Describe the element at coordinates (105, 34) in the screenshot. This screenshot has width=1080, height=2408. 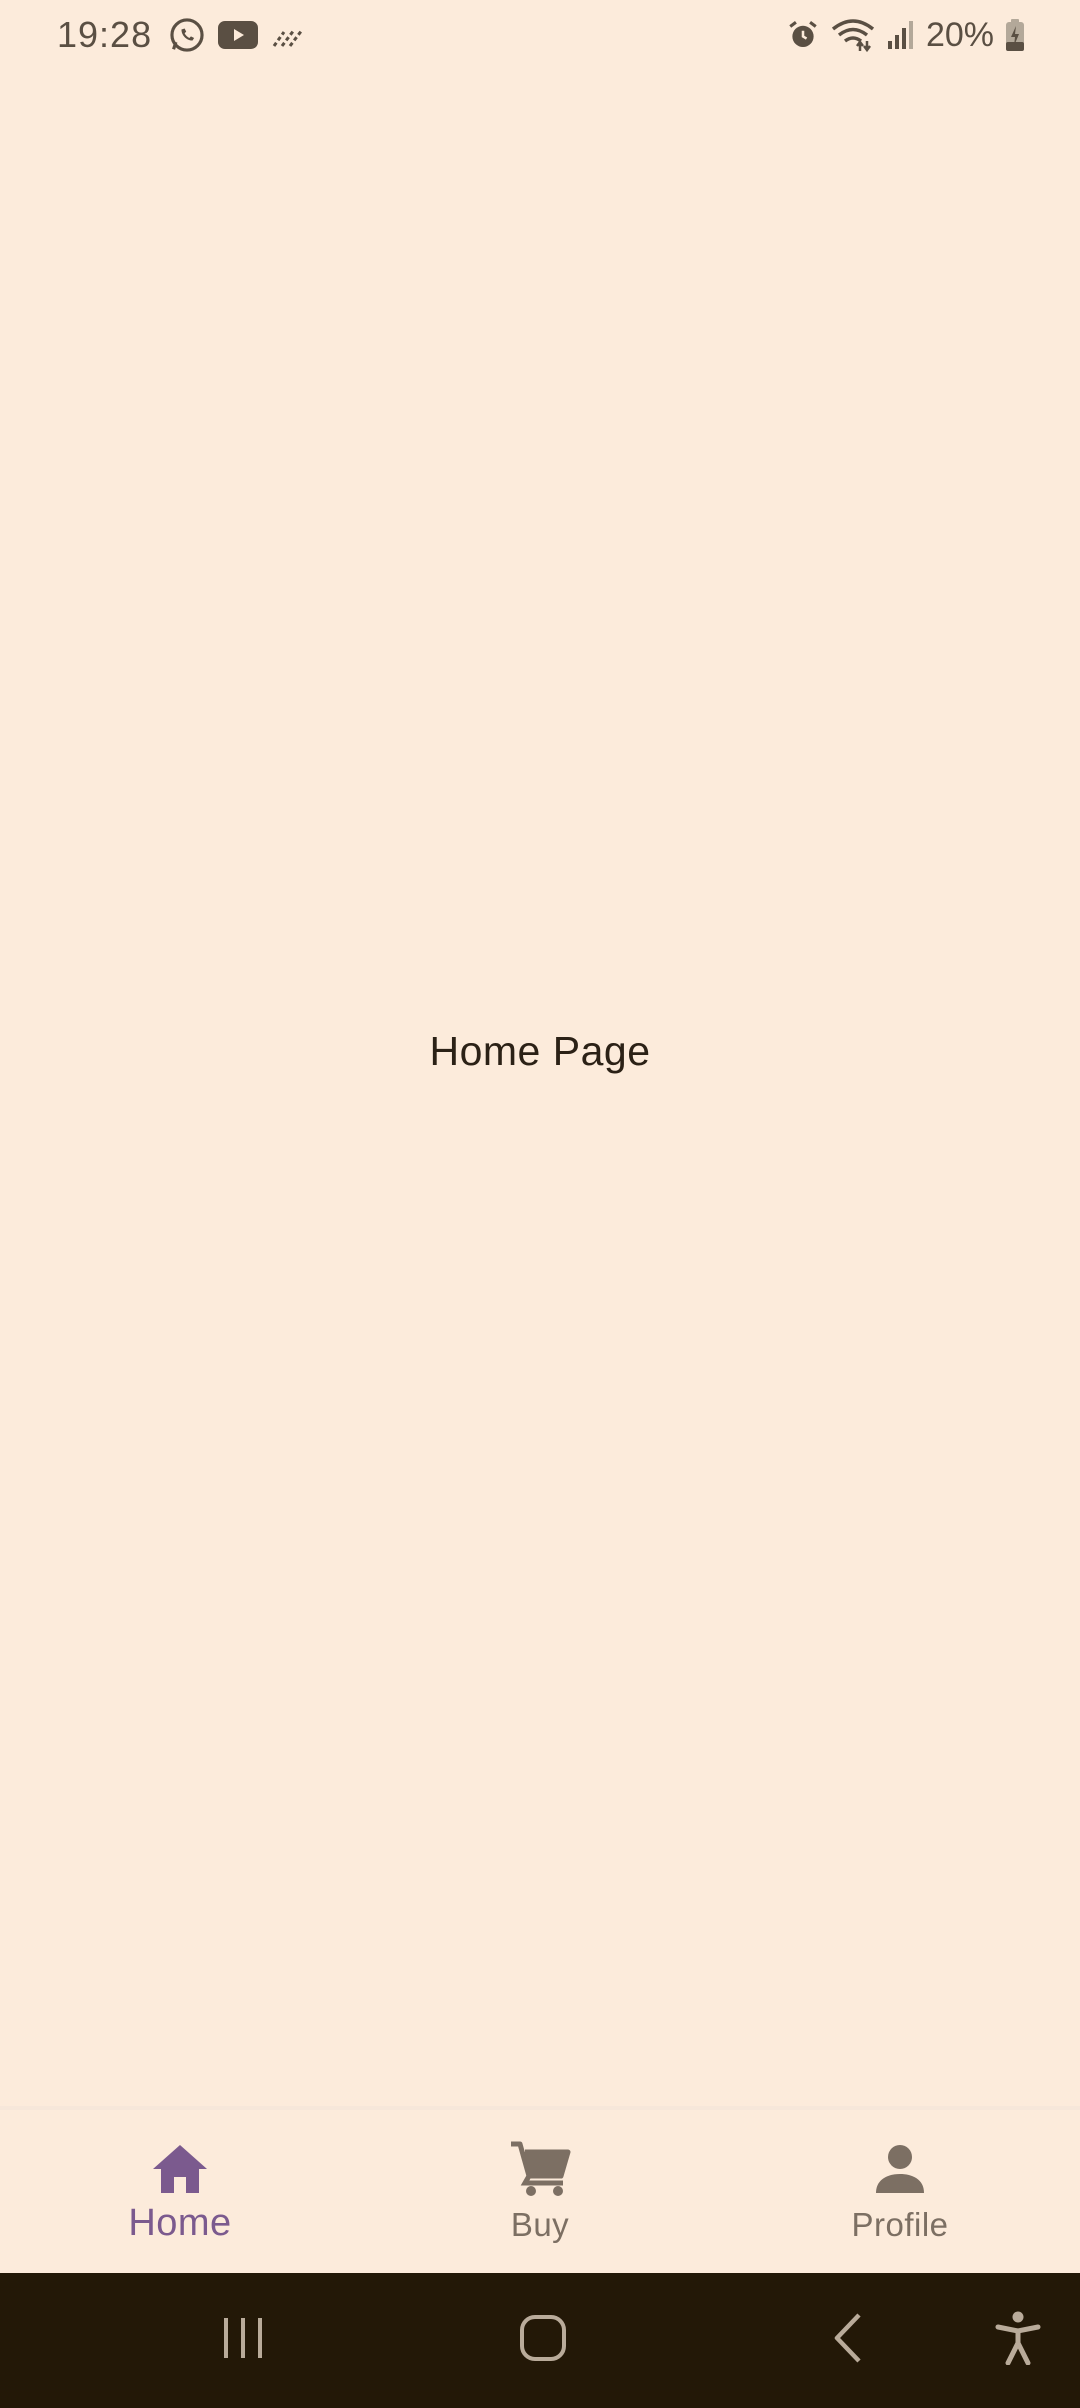
I see `status-time: 19:28` at that location.